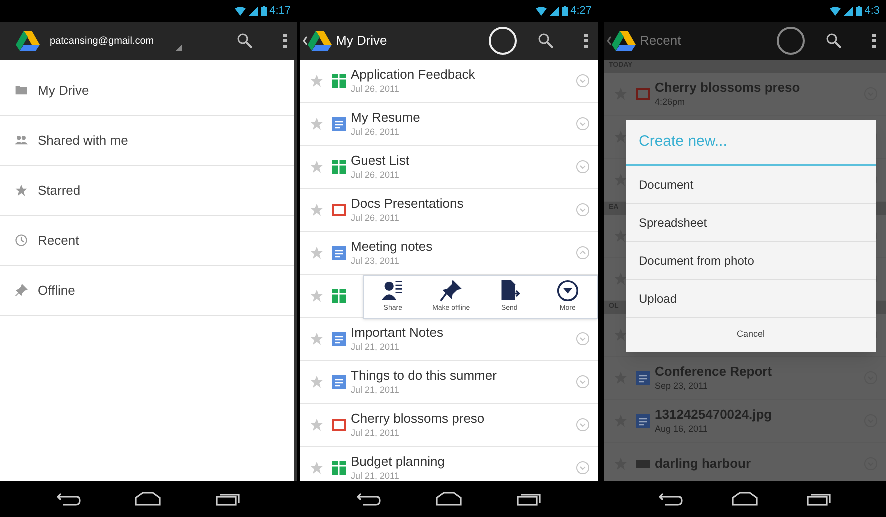 This screenshot has height=517, width=886. Describe the element at coordinates (463, 247) in the screenshot. I see `file-name: Meeting notes` at that location.